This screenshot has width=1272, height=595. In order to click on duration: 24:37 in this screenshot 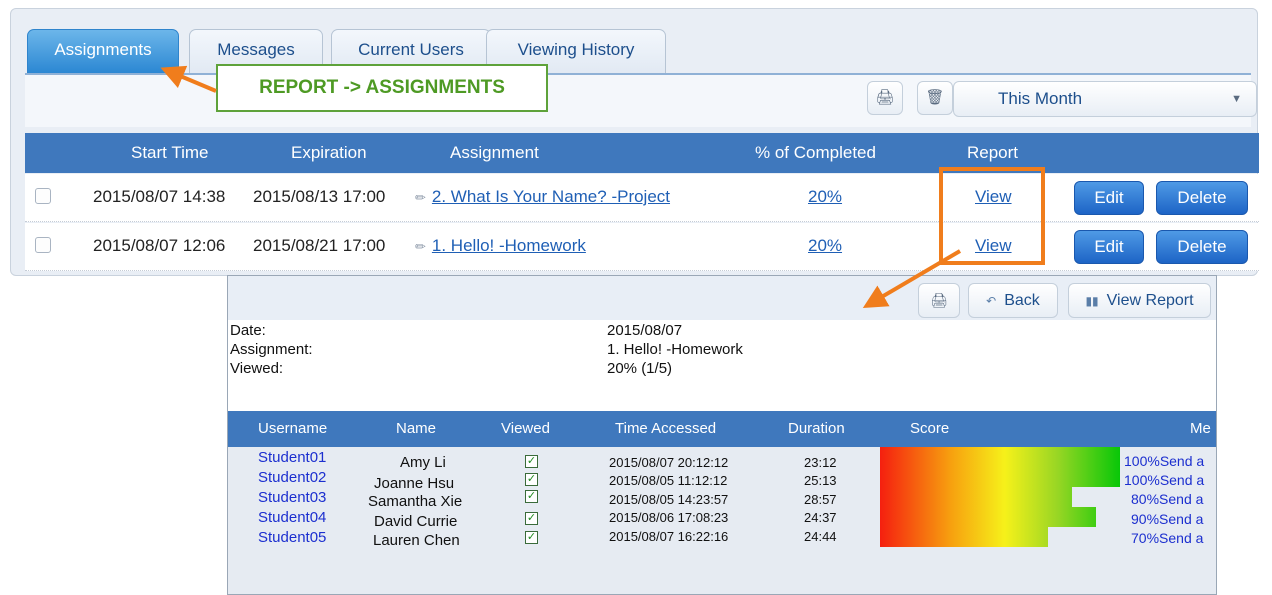, I will do `click(820, 517)`.